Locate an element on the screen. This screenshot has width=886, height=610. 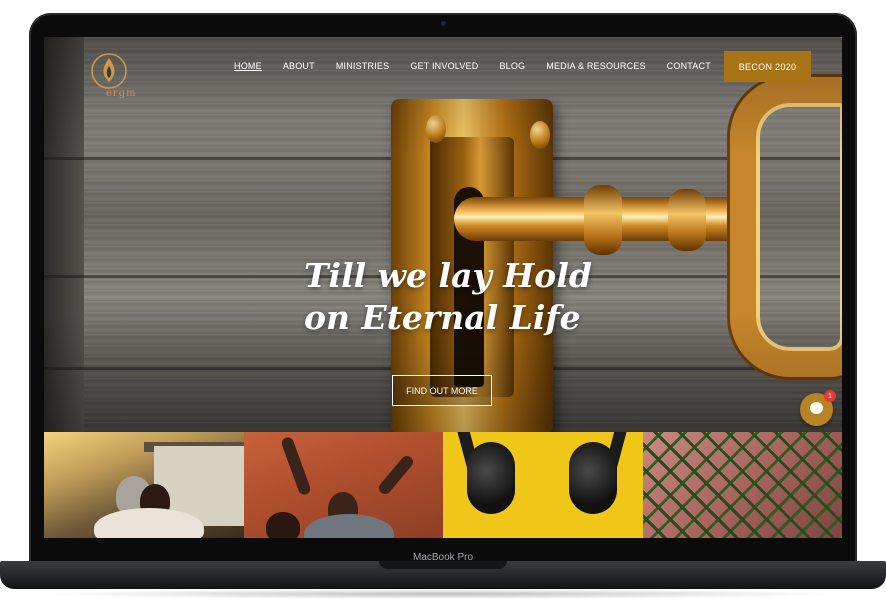
logo-mark-icon is located at coordinates (109, 79).